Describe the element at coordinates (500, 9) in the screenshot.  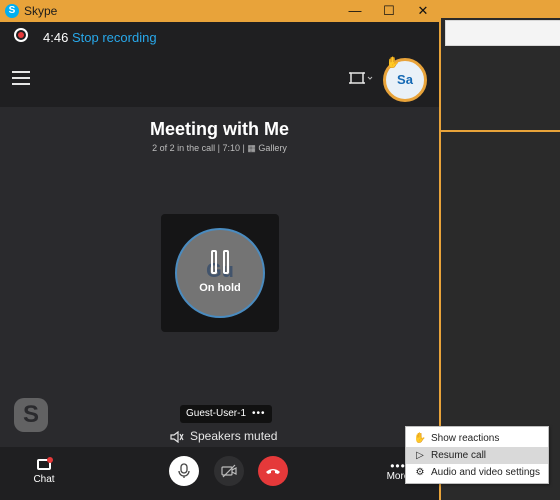
I see `background-titlebar` at that location.